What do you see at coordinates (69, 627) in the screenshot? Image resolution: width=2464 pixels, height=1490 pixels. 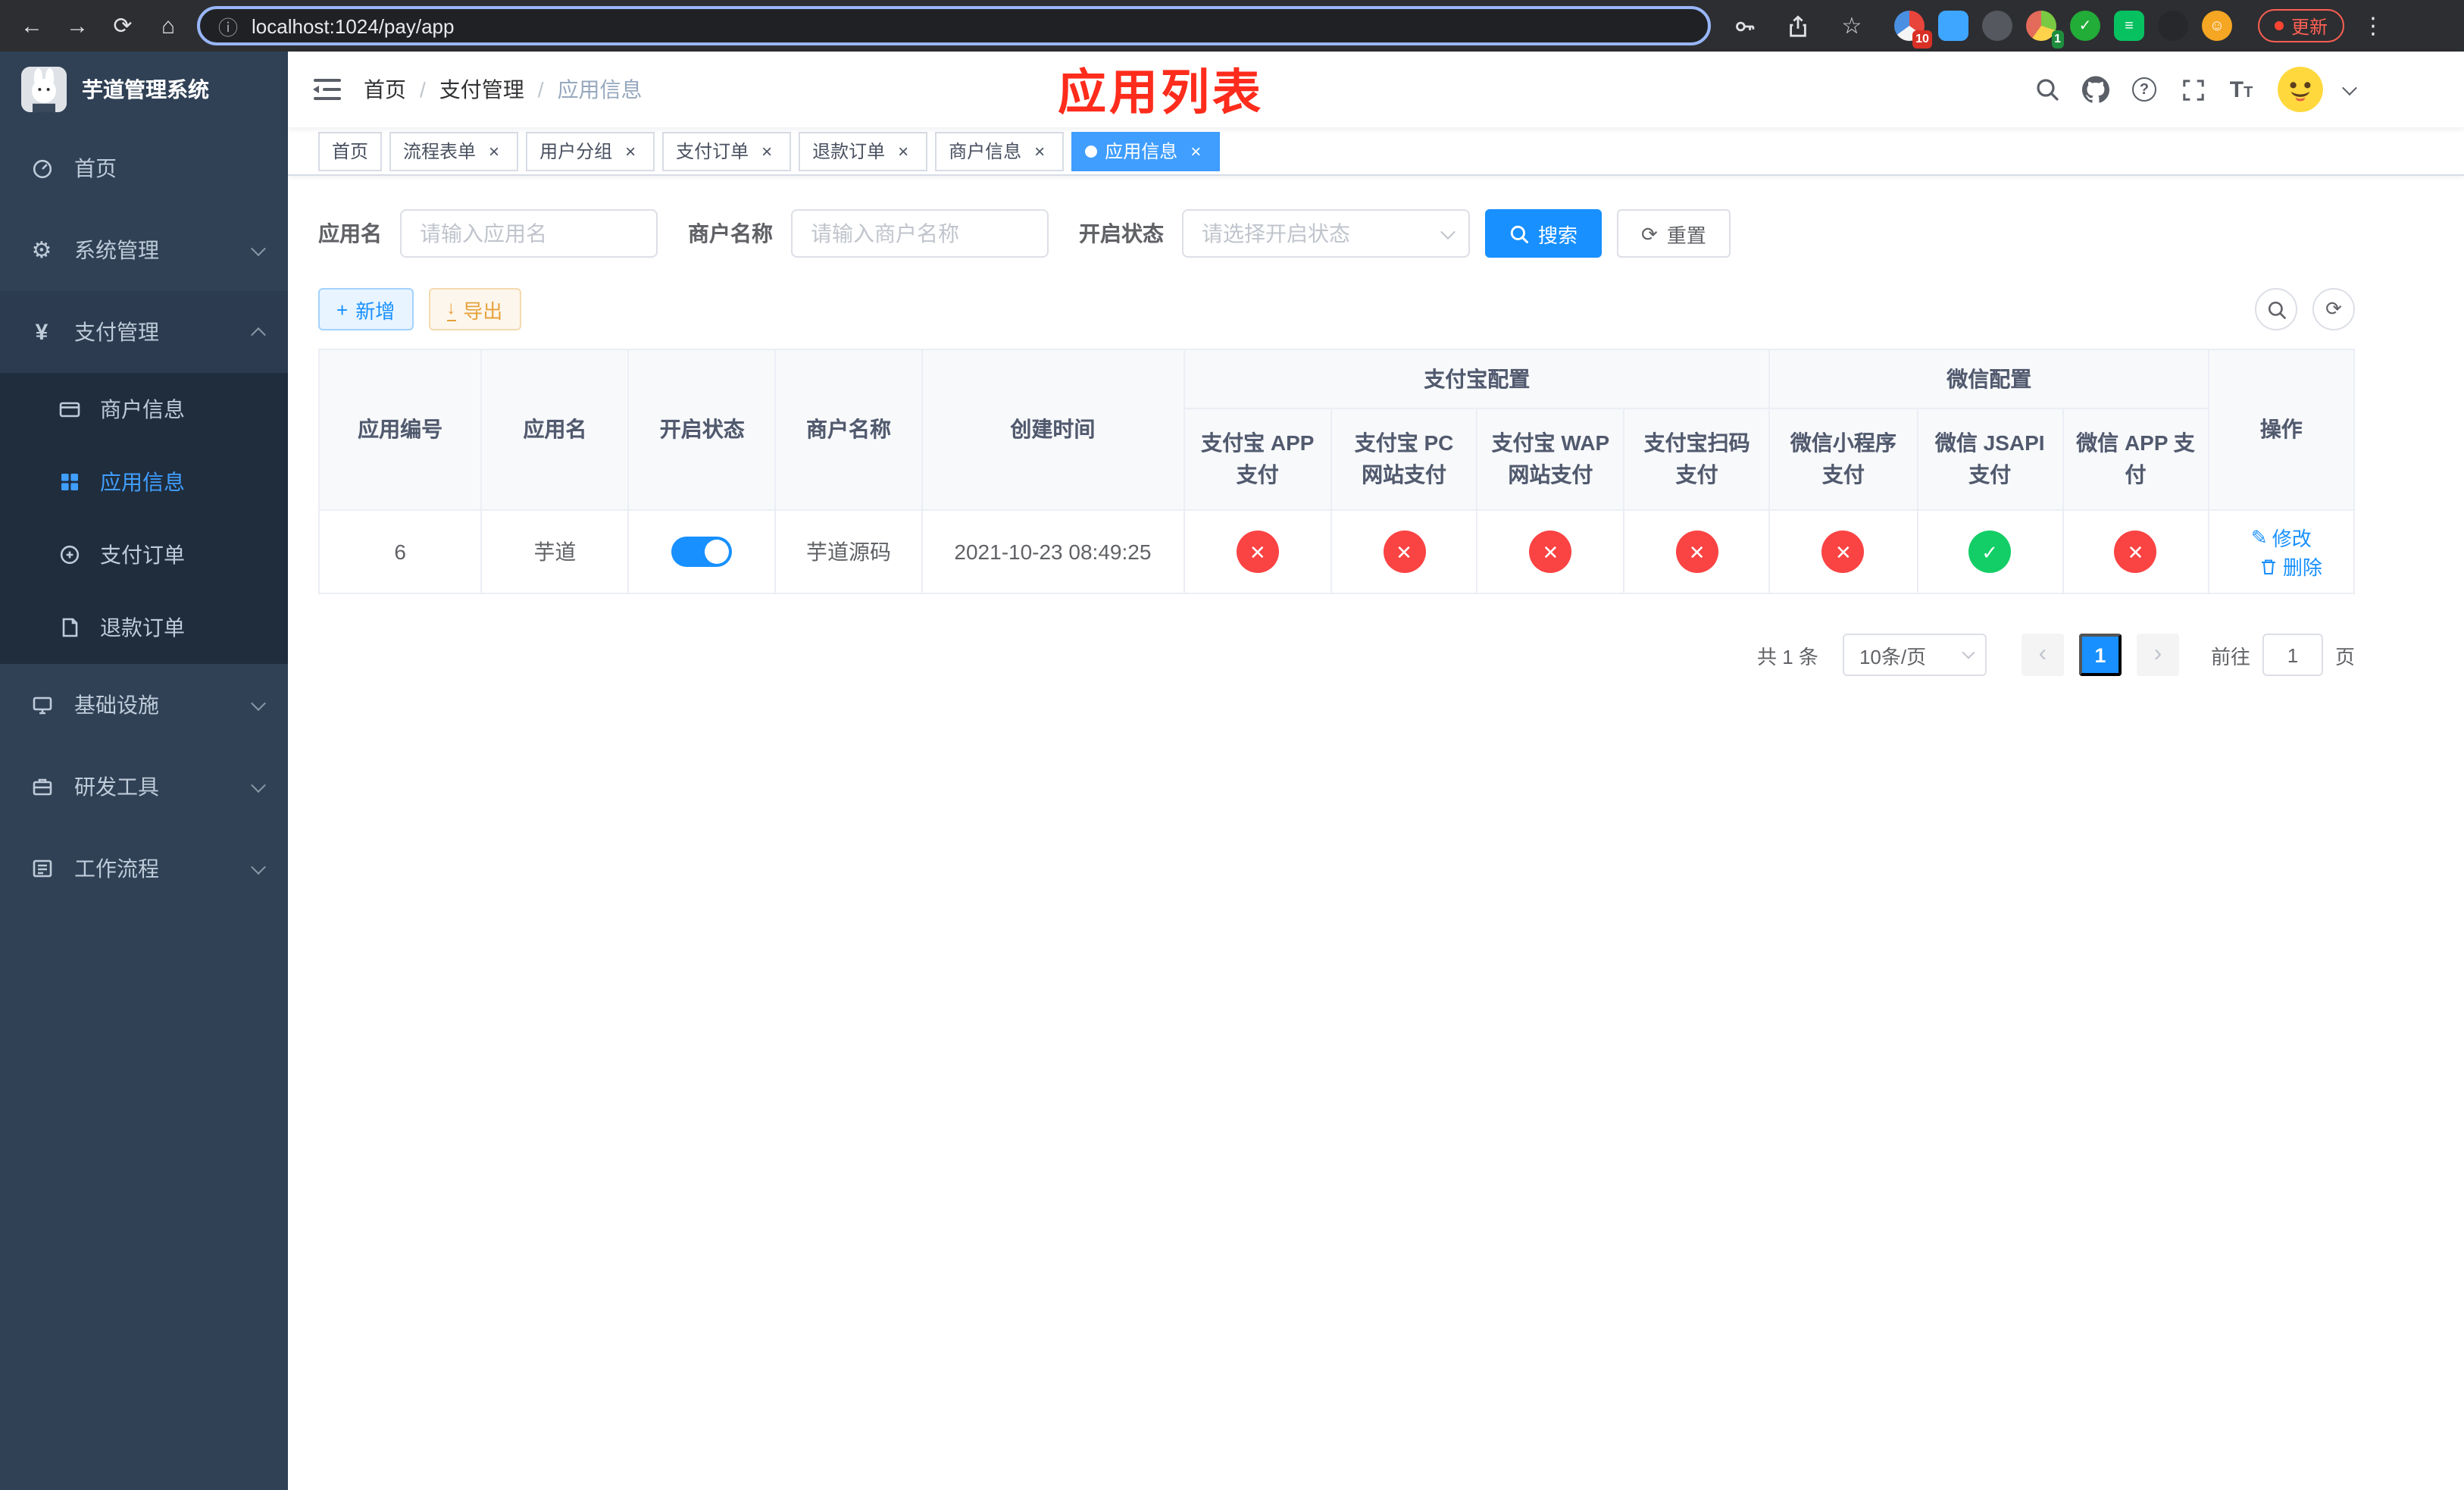 I see `document-icon` at bounding box center [69, 627].